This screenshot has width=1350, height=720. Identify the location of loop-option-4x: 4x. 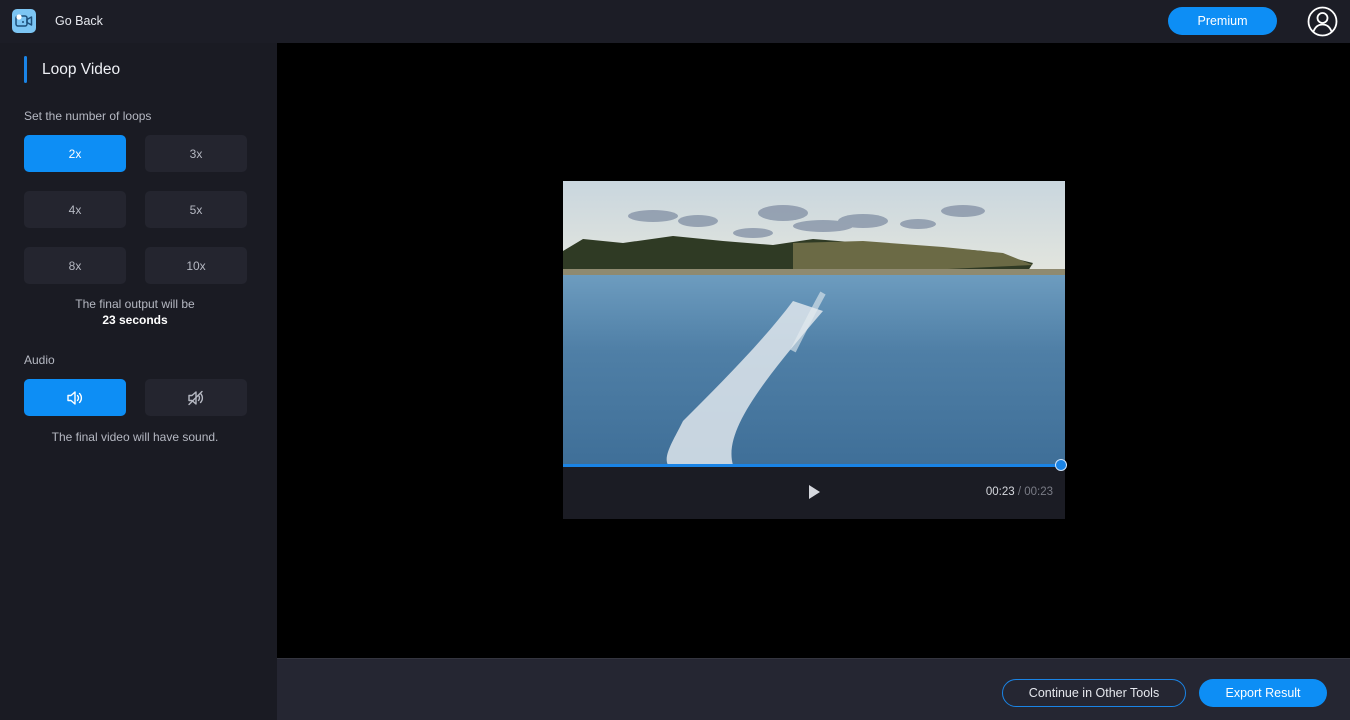
(75, 209).